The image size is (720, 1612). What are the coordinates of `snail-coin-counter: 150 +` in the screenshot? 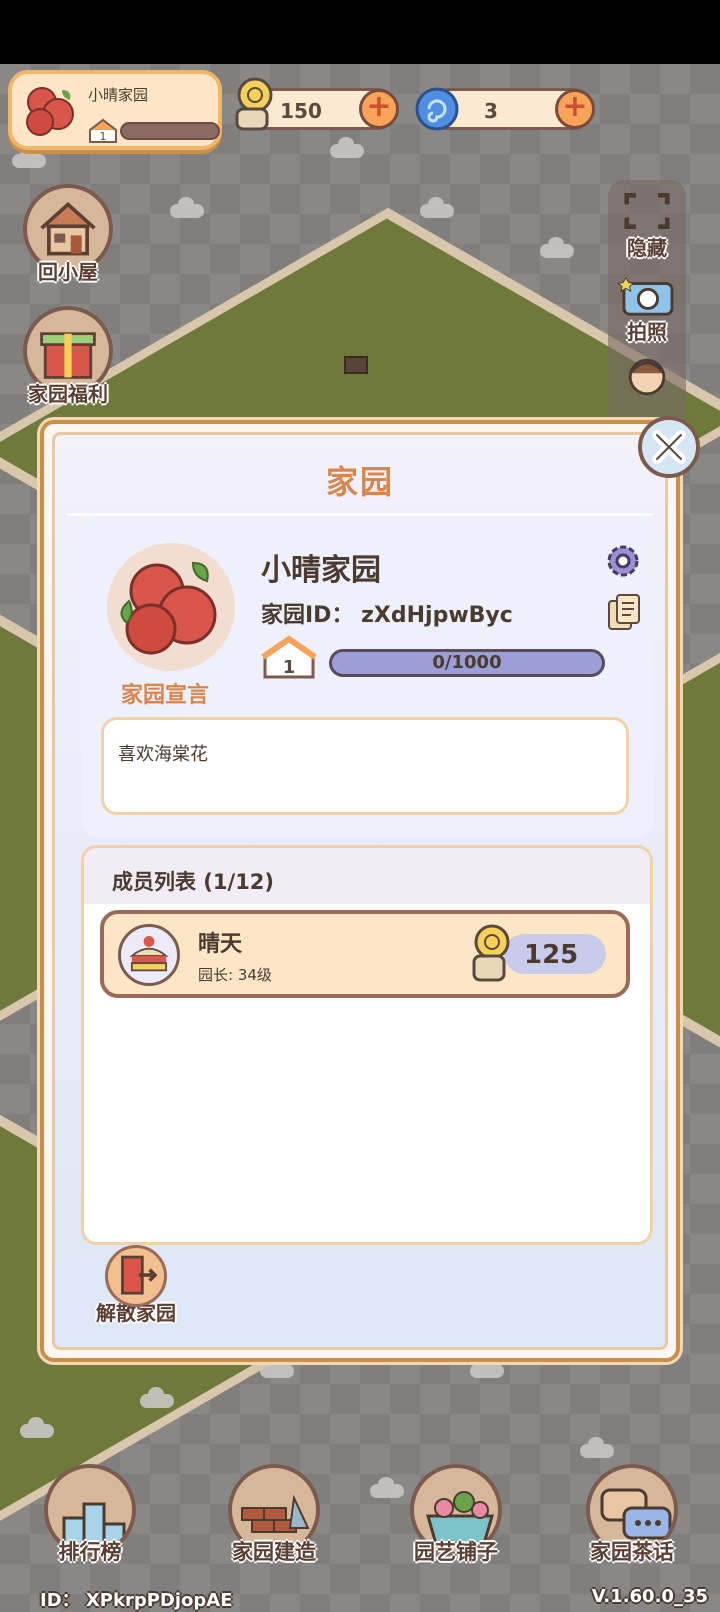 It's located at (317, 104).